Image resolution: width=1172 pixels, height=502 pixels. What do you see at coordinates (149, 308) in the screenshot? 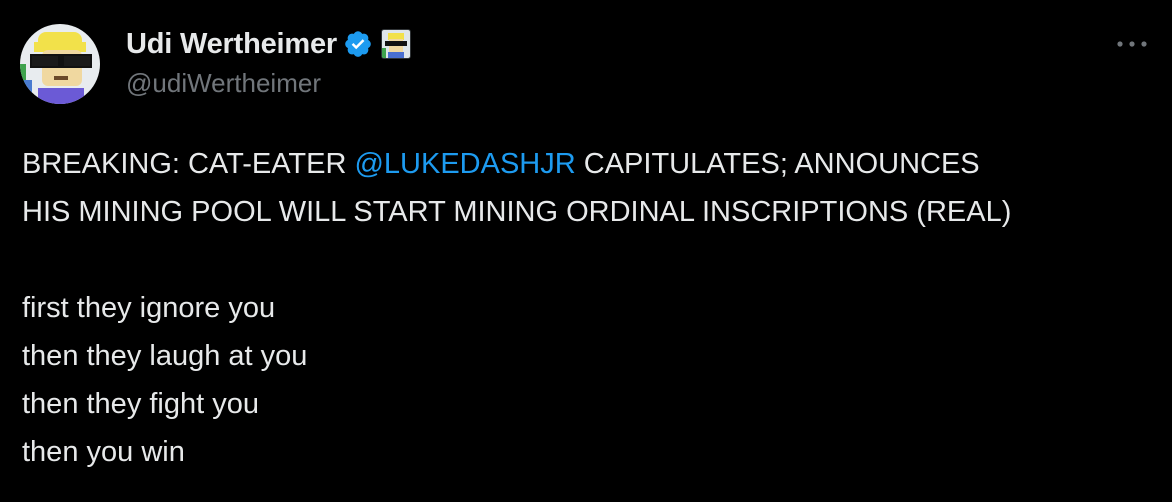
I see `tweet-line: first they ignore you` at bounding box center [149, 308].